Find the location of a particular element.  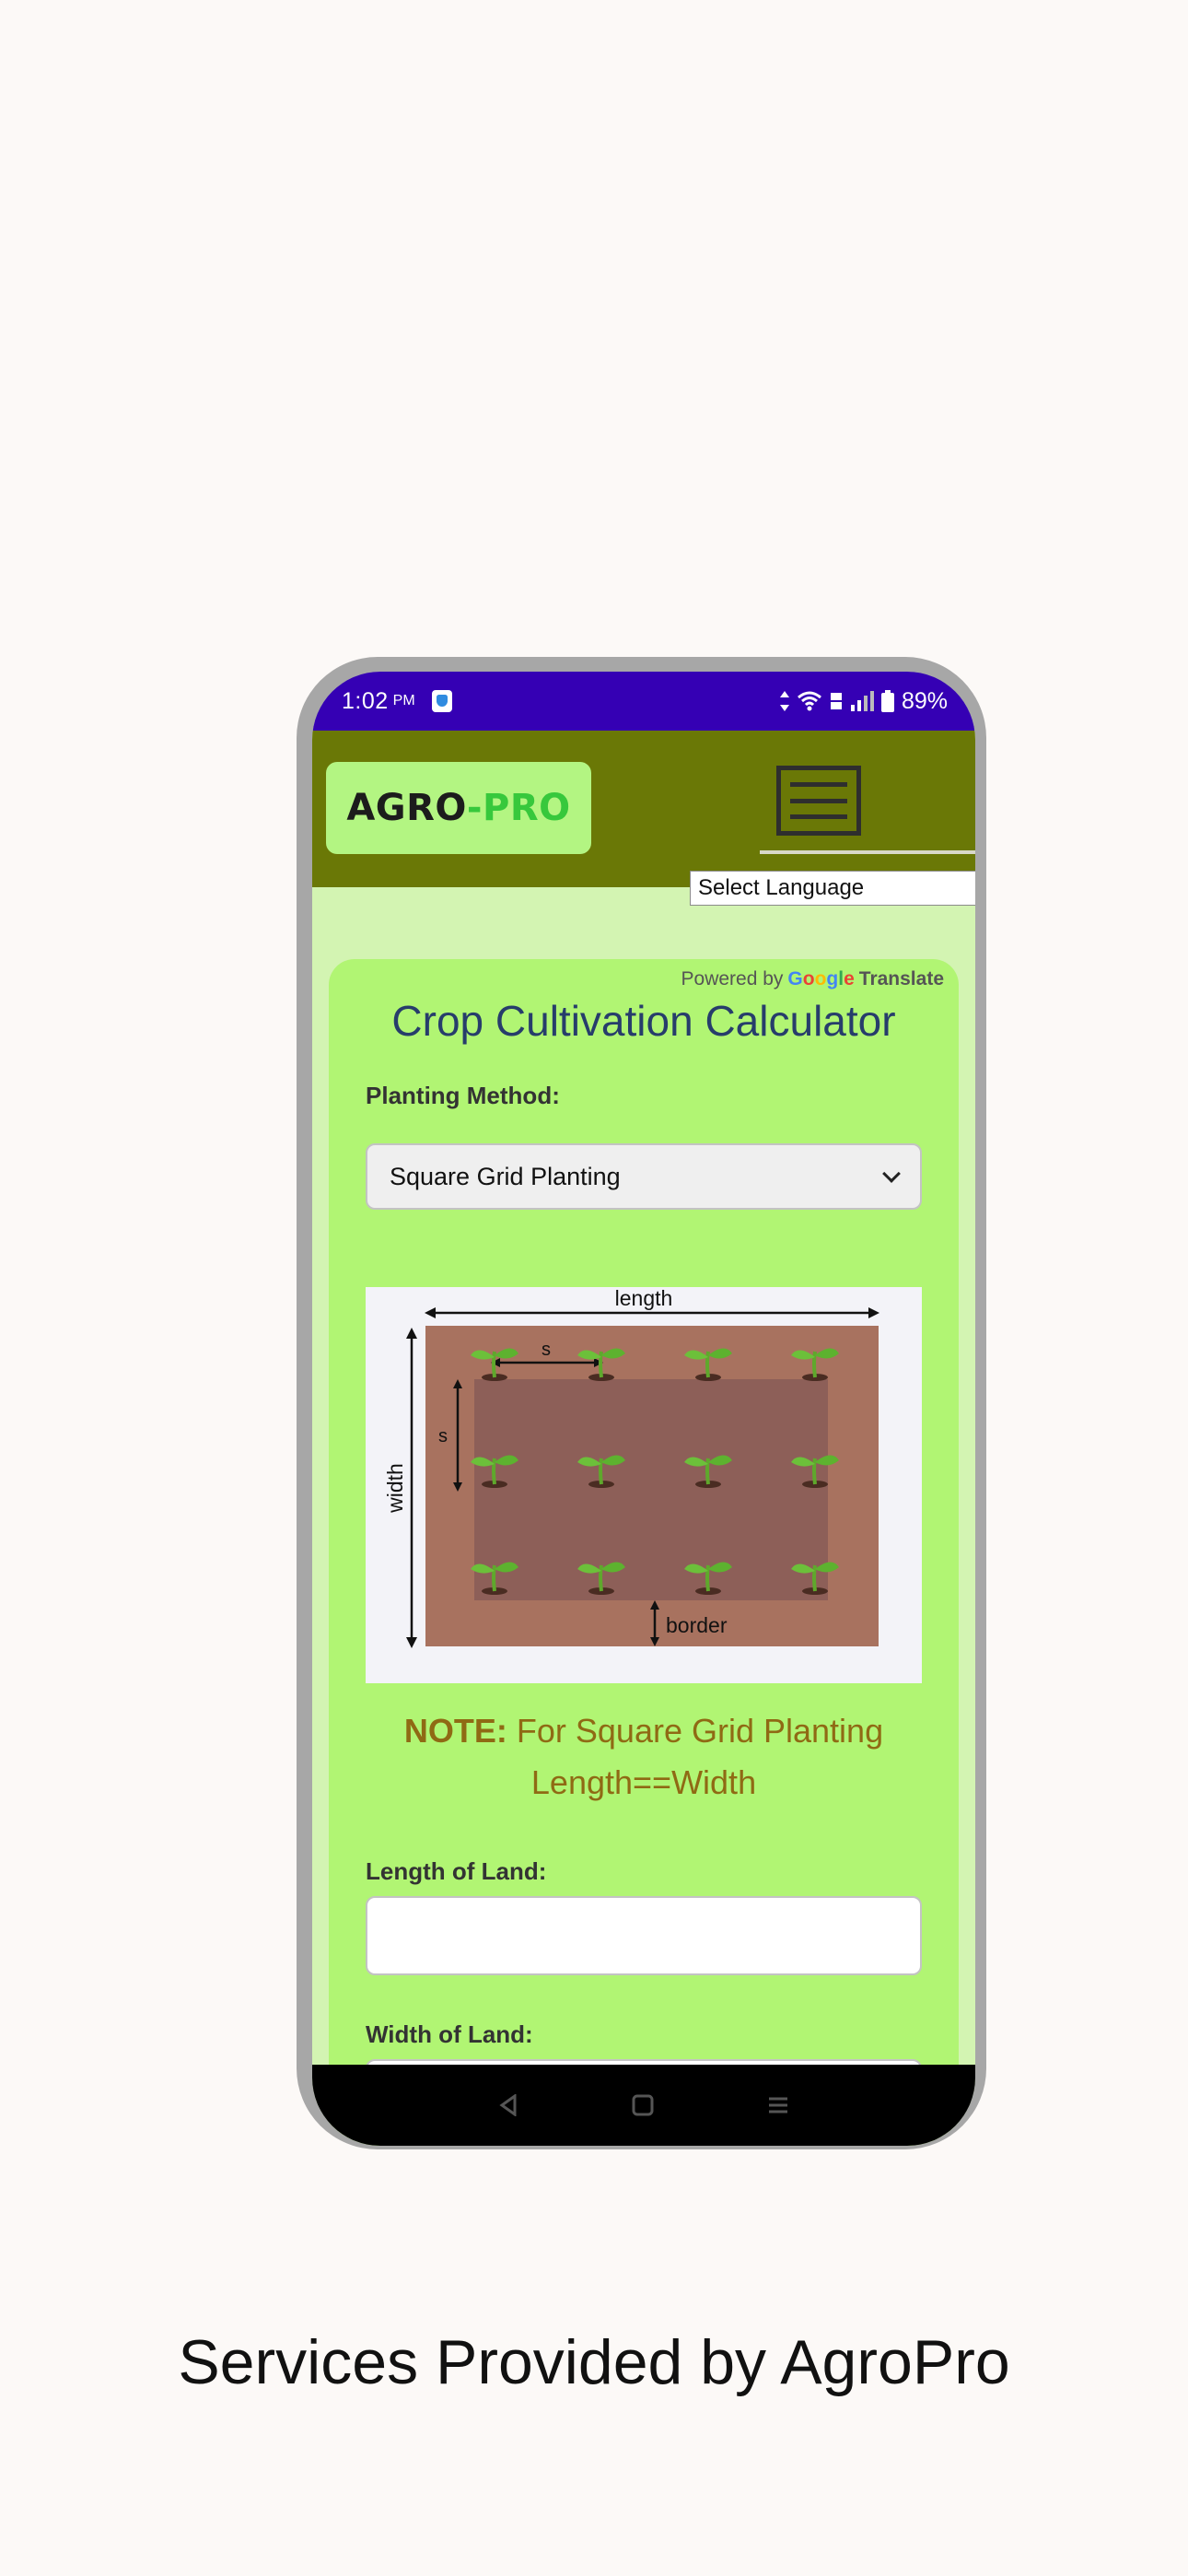

volte-icon is located at coordinates (836, 701).